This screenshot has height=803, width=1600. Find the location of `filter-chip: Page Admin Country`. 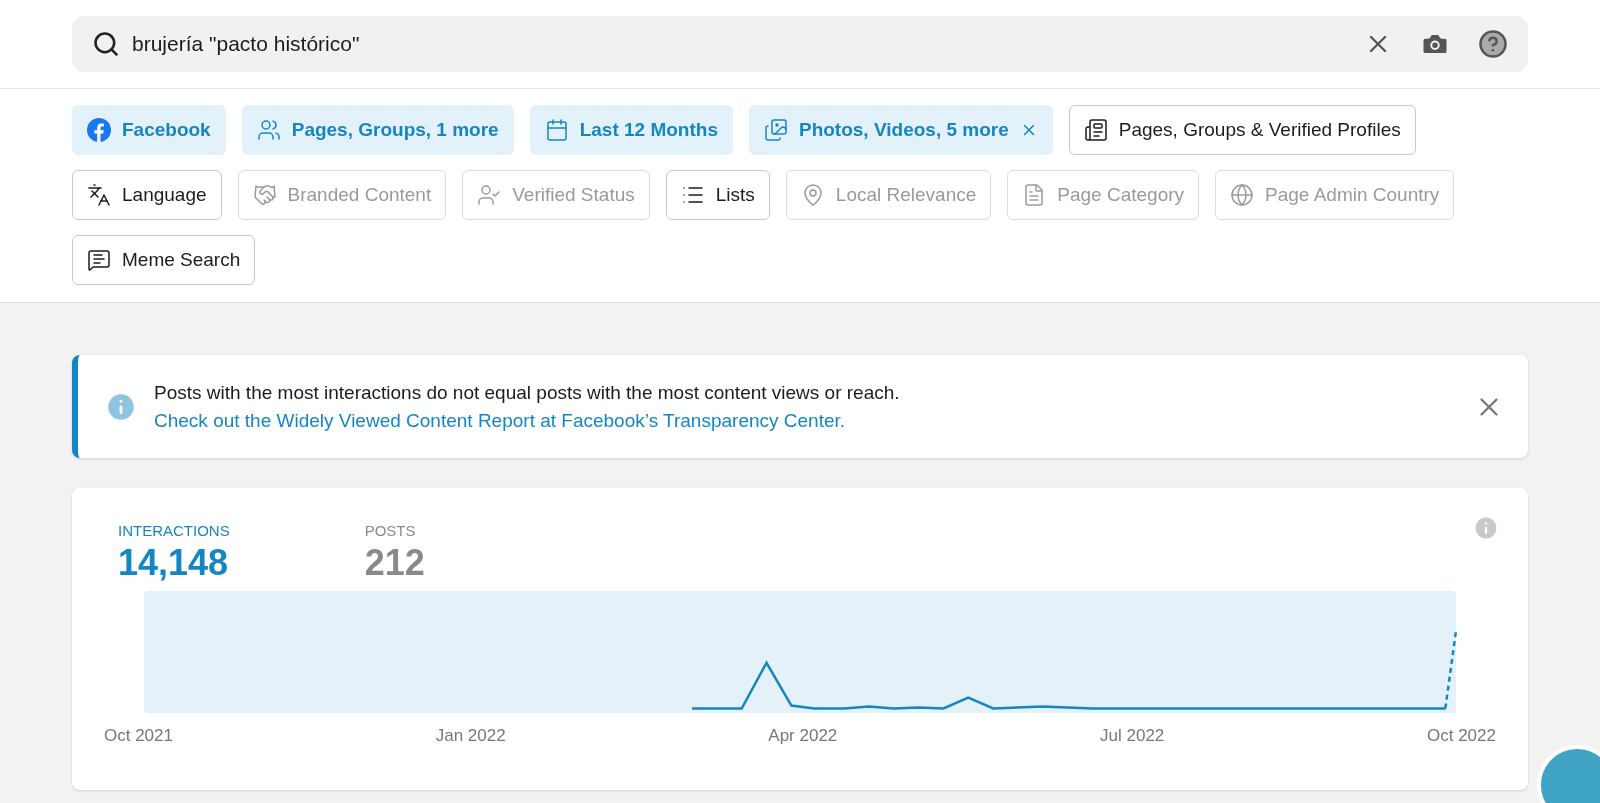

filter-chip: Page Admin Country is located at coordinates (1335, 195).